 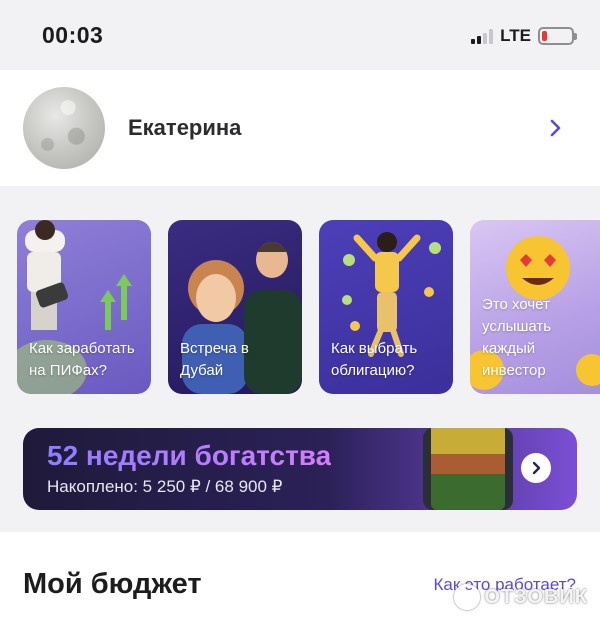 What do you see at coordinates (185, 127) in the screenshot?
I see `profile-name: Екатерина` at bounding box center [185, 127].